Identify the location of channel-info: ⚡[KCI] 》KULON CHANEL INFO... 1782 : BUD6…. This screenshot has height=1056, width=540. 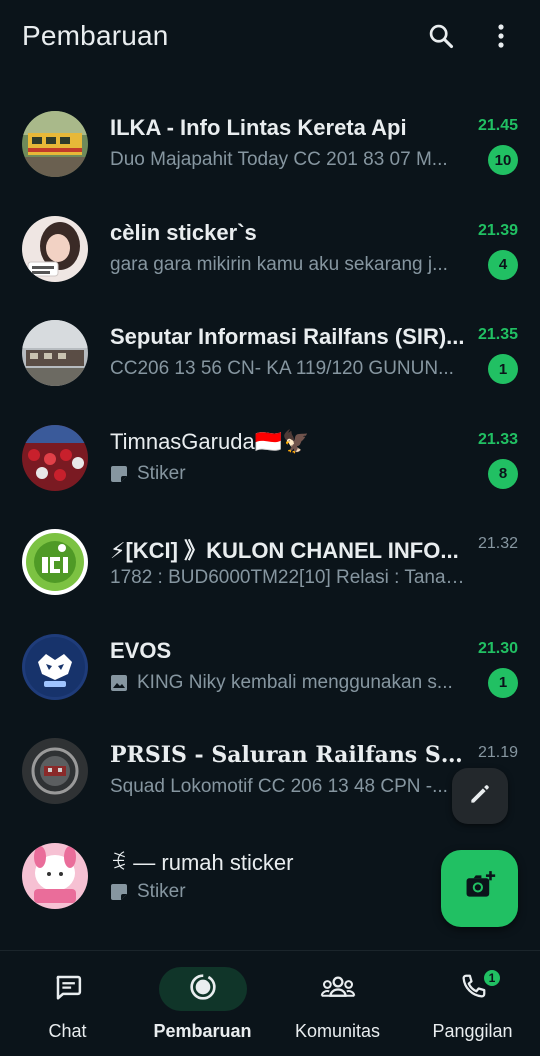
(314, 562).